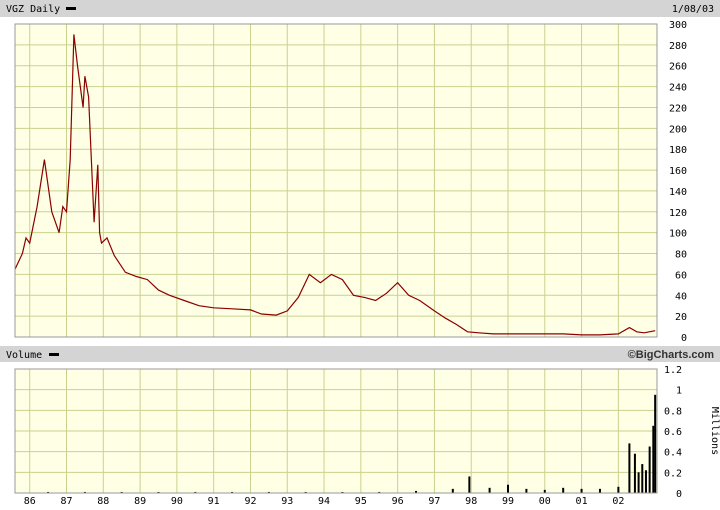 The image size is (720, 510). I want to click on volume-y-tick-label: 0.8, so click(673, 411).